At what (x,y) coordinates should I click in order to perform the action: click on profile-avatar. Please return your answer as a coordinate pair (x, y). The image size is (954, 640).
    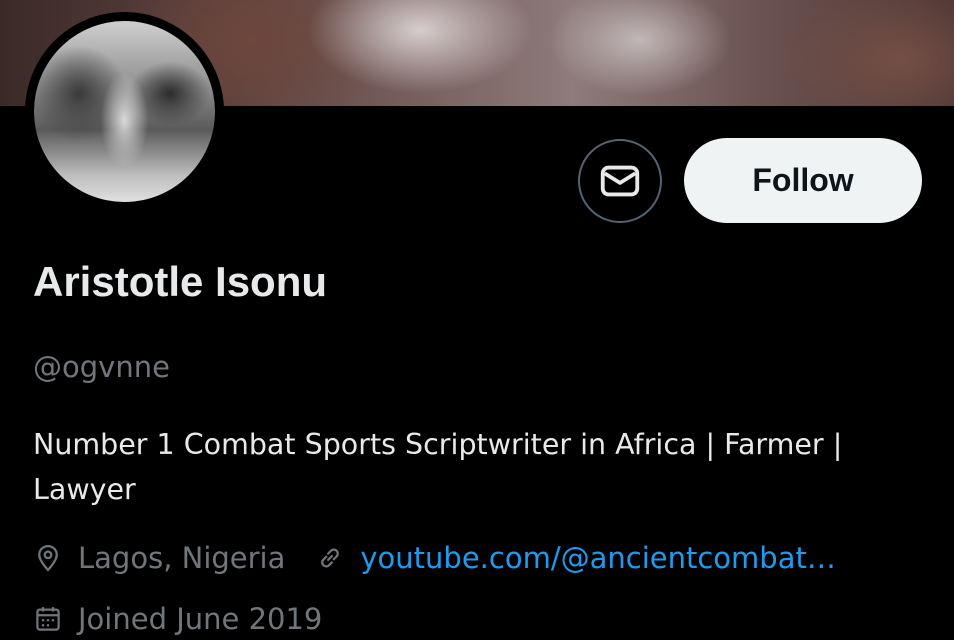
    Looking at the image, I should click on (124, 111).